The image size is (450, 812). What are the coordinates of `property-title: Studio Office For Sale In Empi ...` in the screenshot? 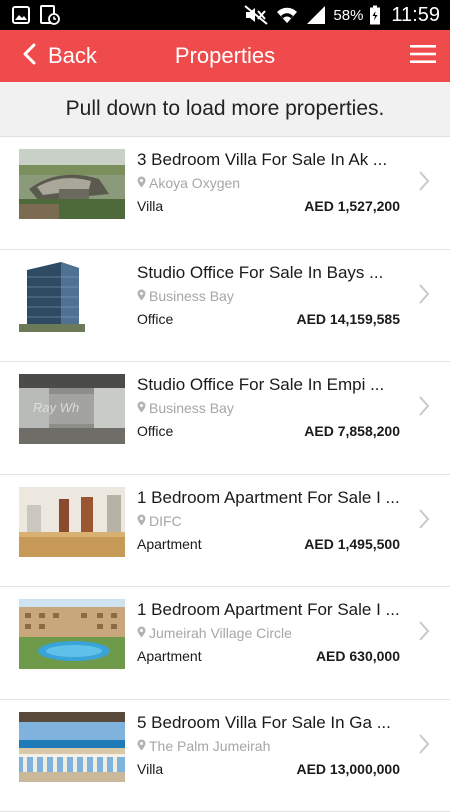 It's located at (260, 385).